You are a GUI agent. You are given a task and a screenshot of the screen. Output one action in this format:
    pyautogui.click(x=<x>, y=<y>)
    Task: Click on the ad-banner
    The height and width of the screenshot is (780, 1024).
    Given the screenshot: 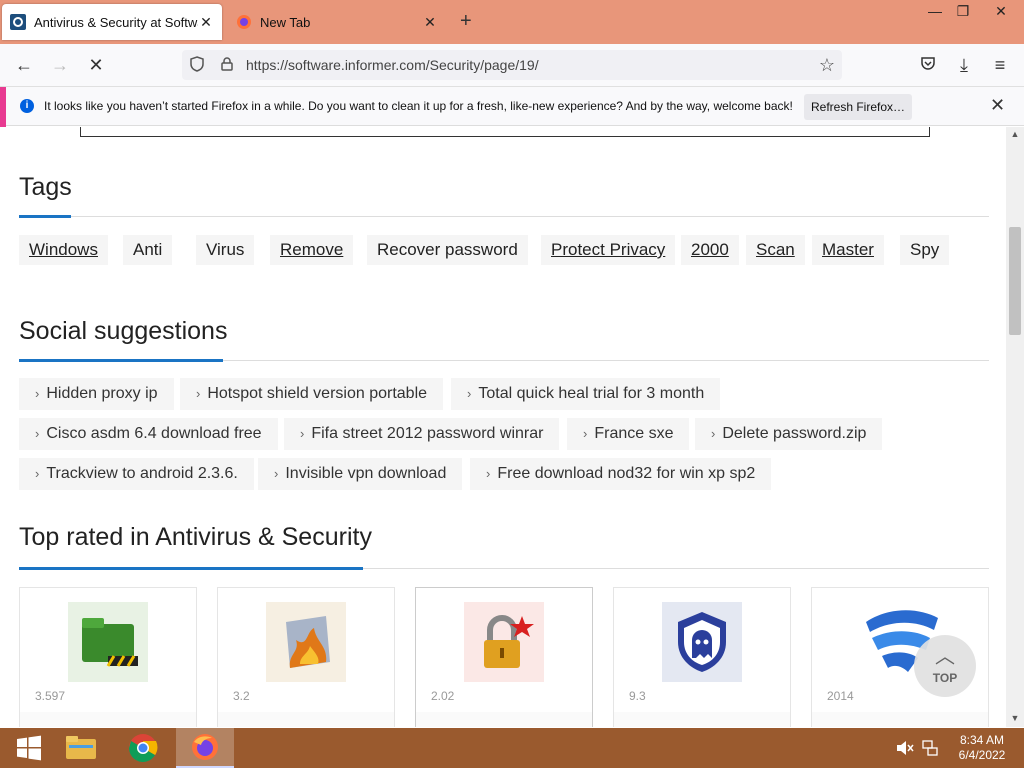 What is the action you would take?
    pyautogui.click(x=505, y=132)
    